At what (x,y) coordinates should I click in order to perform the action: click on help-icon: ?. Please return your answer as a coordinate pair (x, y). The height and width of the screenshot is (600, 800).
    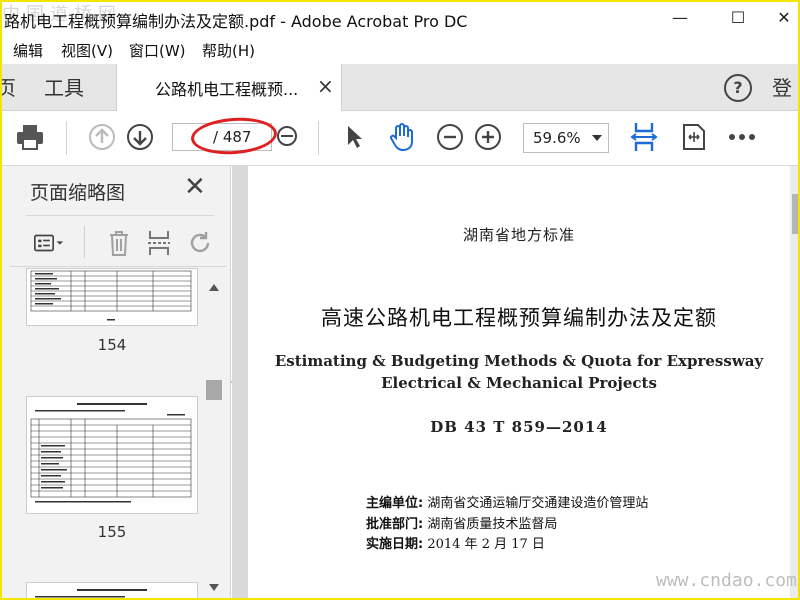
    Looking at the image, I should click on (738, 88).